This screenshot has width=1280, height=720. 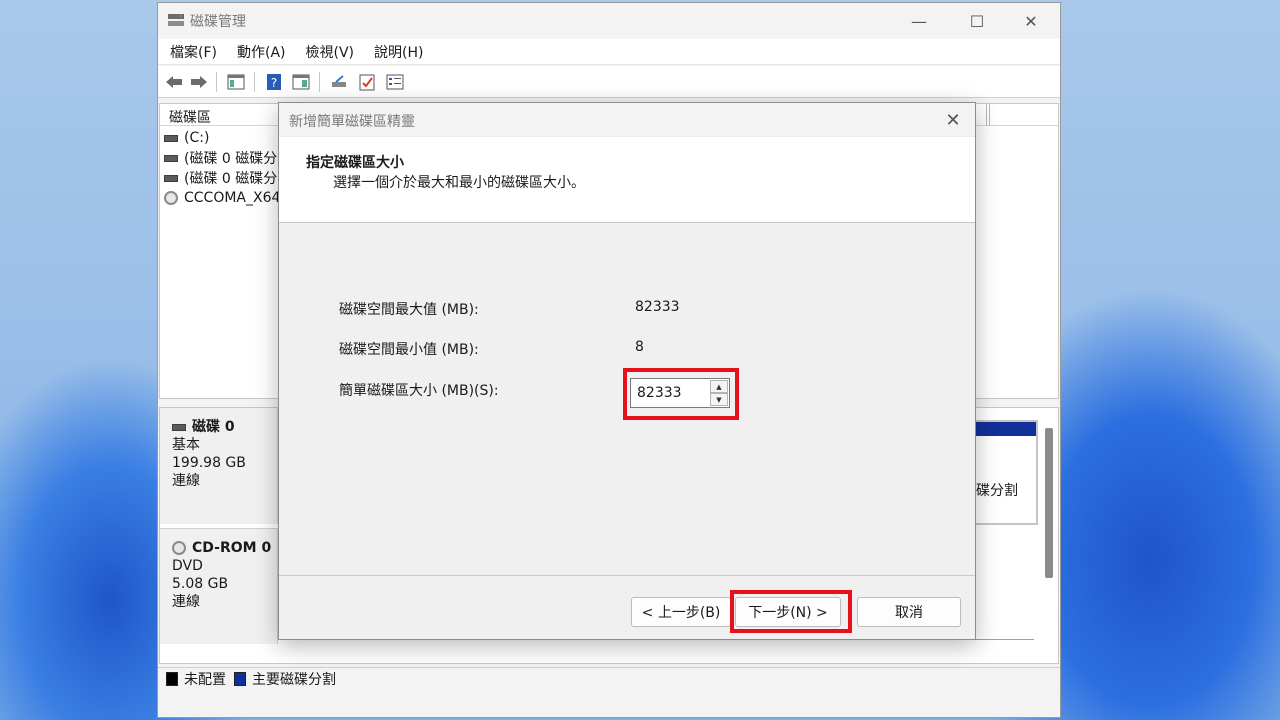 What do you see at coordinates (301, 82) in the screenshot?
I see `action-pane-icon` at bounding box center [301, 82].